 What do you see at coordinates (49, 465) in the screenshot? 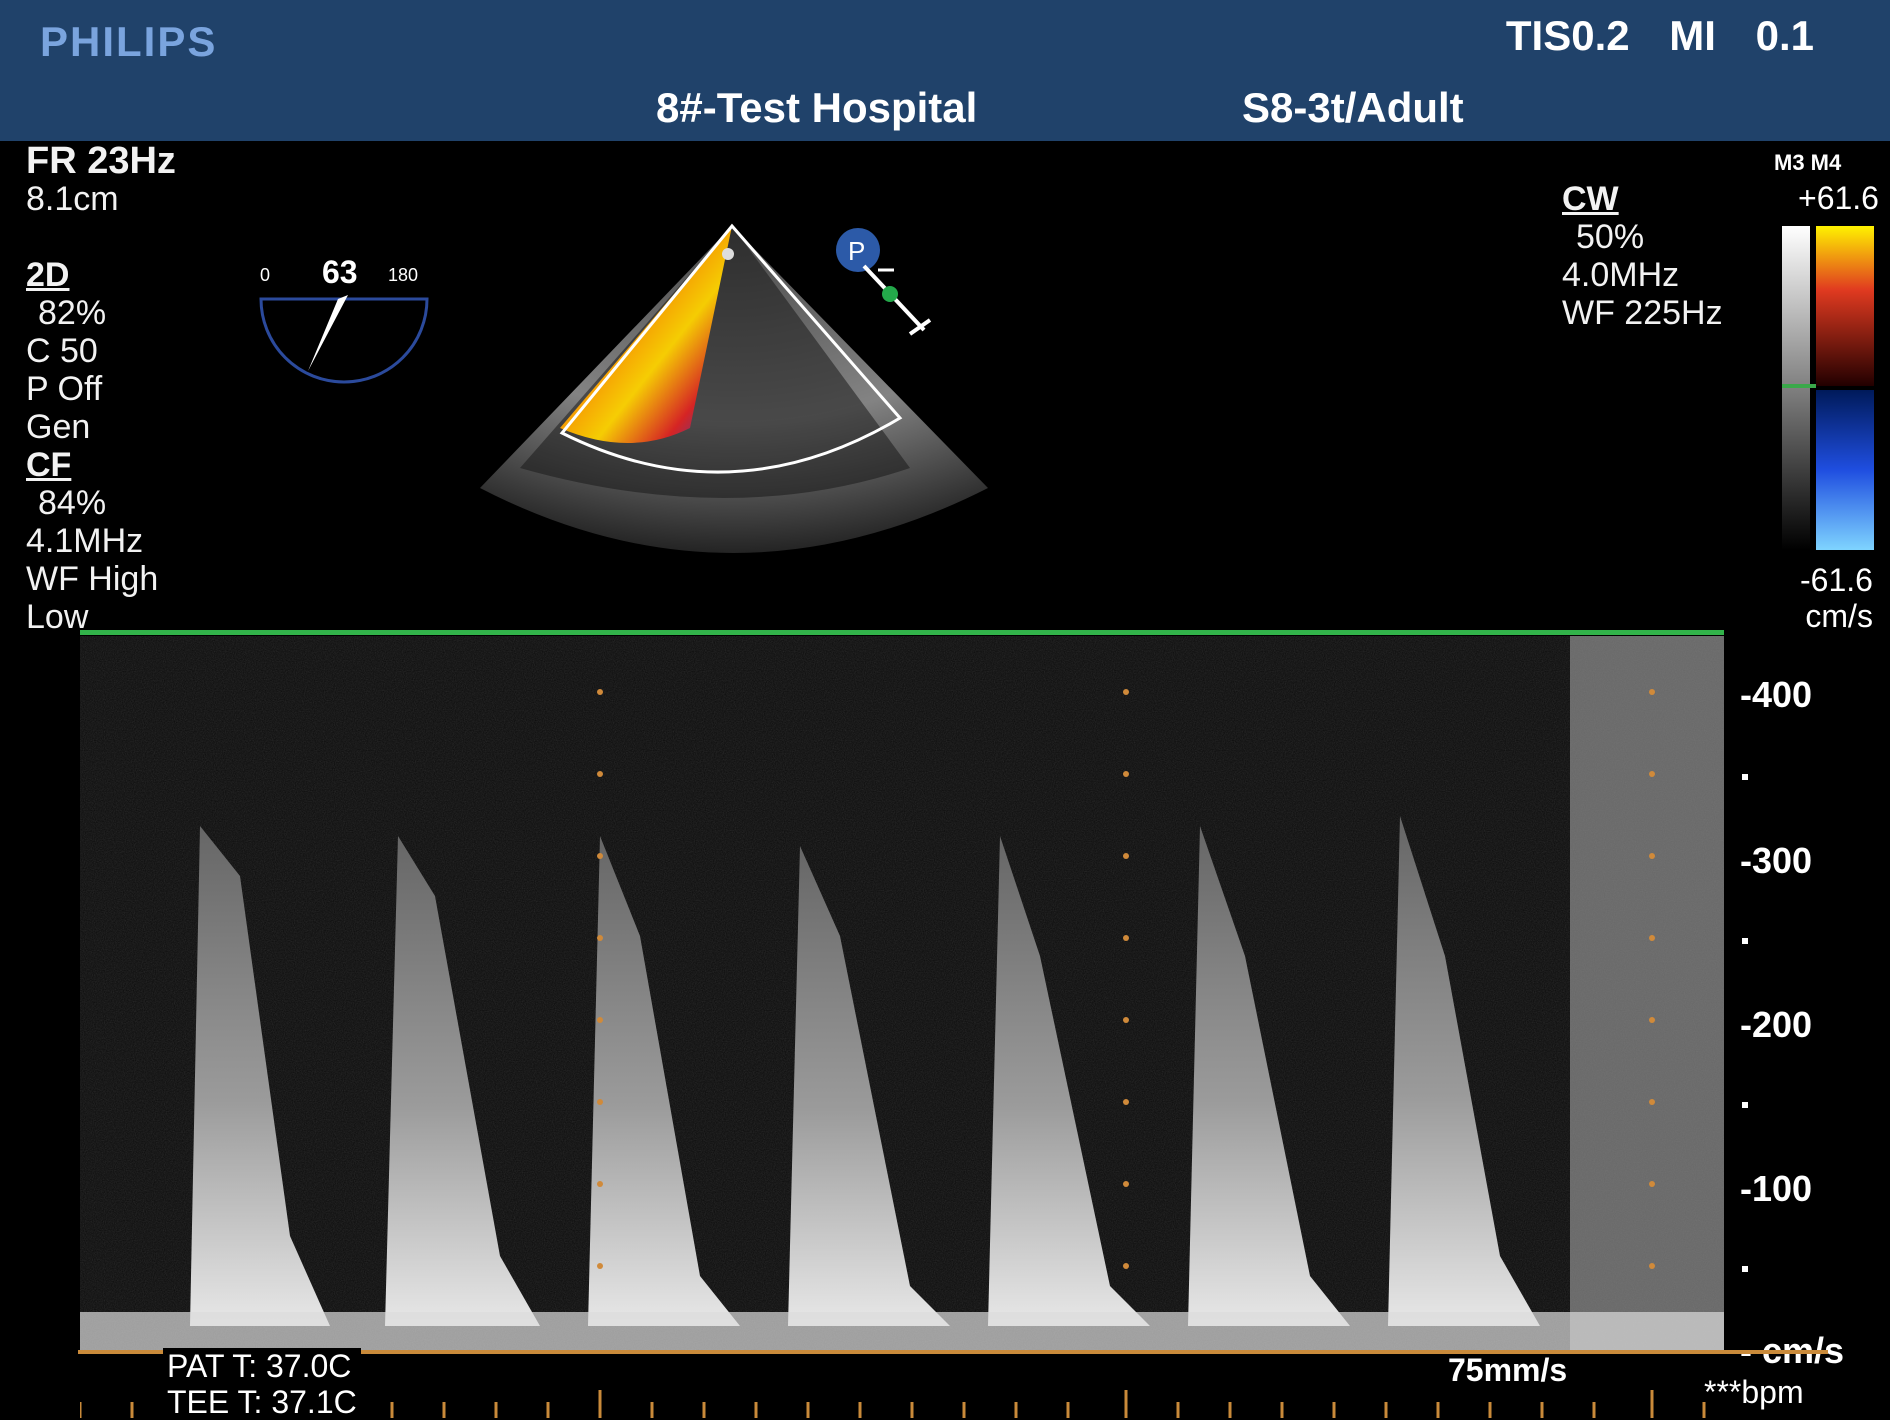
I see `mode-cf-label: CF` at bounding box center [49, 465].